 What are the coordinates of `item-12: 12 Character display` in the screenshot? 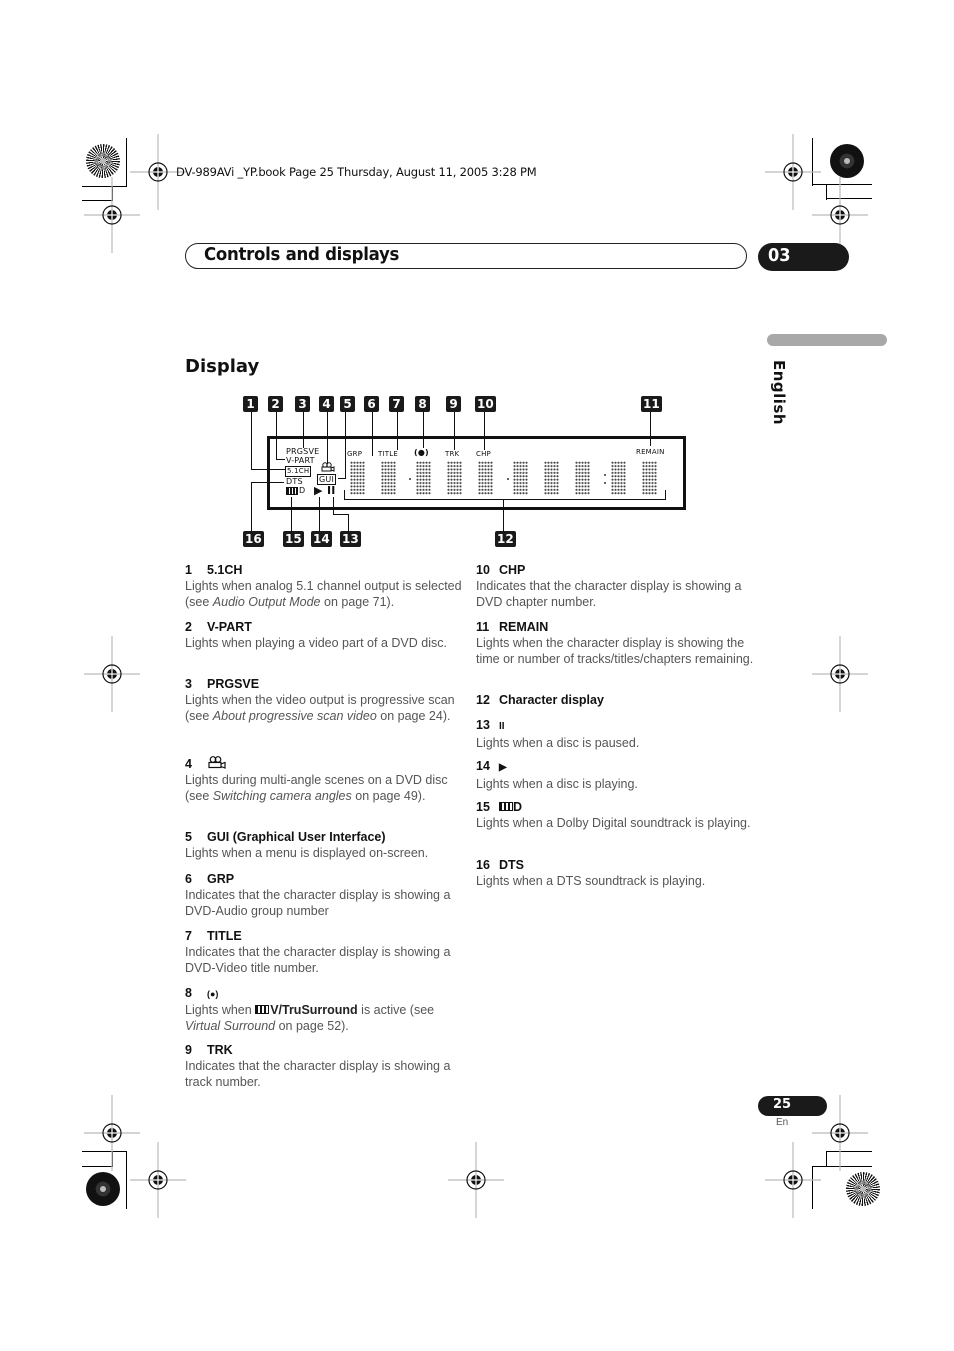 It's located at (616, 700).